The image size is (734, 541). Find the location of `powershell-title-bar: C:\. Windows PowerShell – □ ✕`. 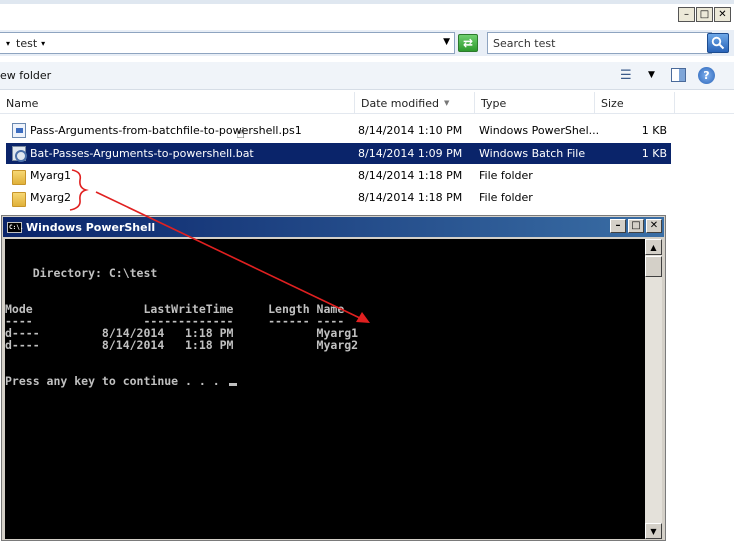

powershell-title-bar: C:\. Windows PowerShell – □ ✕ is located at coordinates (333, 227).